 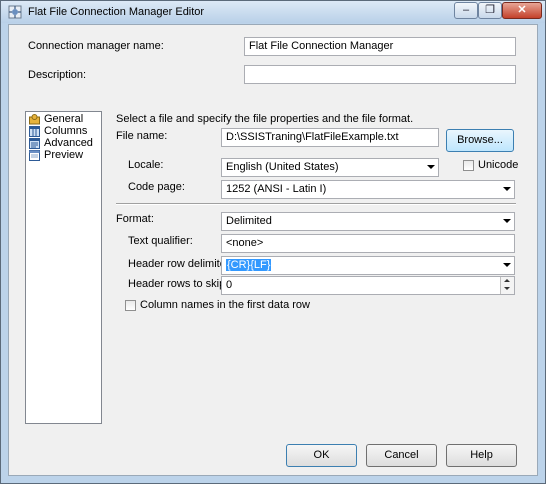 What do you see at coordinates (316, 204) in the screenshot?
I see `section-divider` at bounding box center [316, 204].